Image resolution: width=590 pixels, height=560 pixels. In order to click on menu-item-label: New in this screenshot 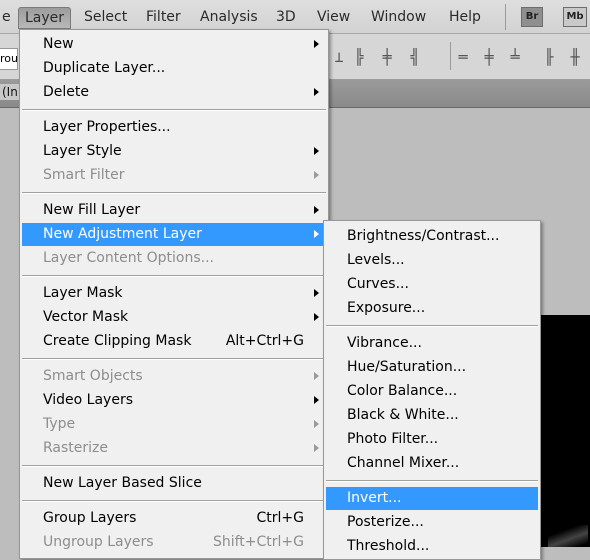, I will do `click(58, 44)`.